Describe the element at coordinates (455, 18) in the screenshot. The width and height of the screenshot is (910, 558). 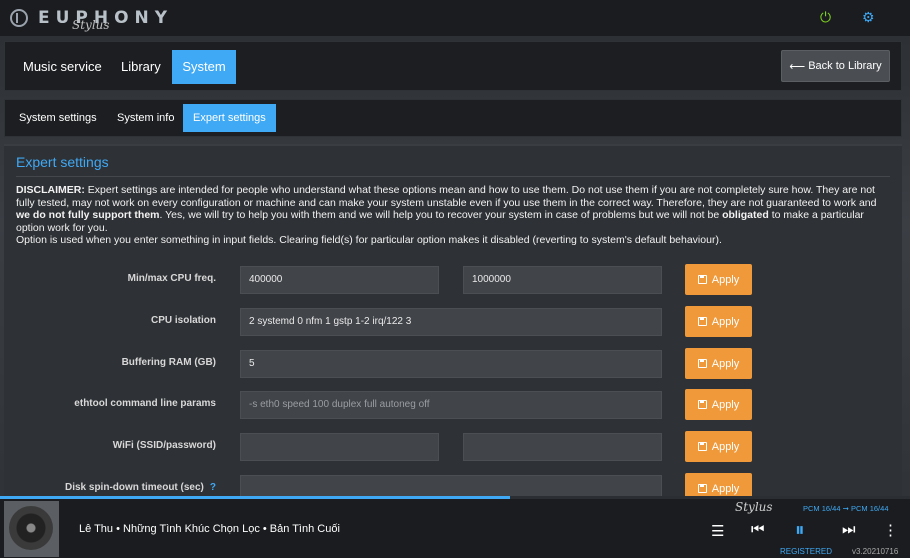
I see `top-bar: EUPHONY Stylus ⏻ ⚙` at that location.